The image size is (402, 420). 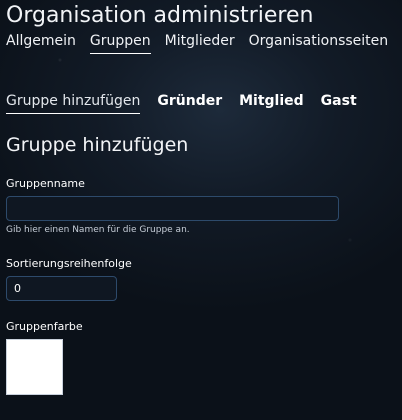 I want to click on group-name-help: Gib hier einen Namen für die Gruppe an., so click(x=98, y=230).